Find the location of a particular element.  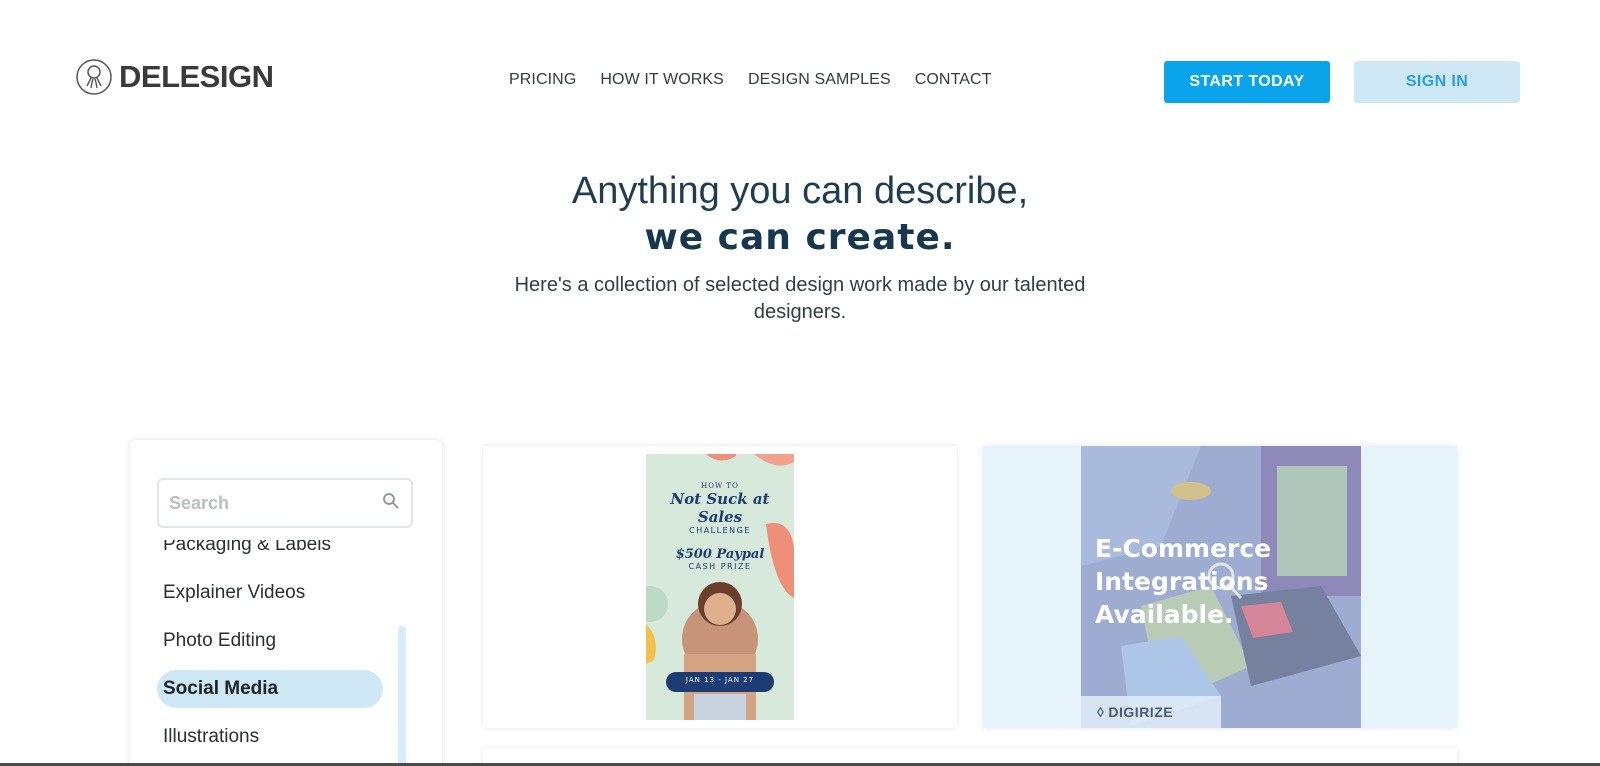

nav-design-samples: DESIGN SAMPLES is located at coordinates (819, 80).